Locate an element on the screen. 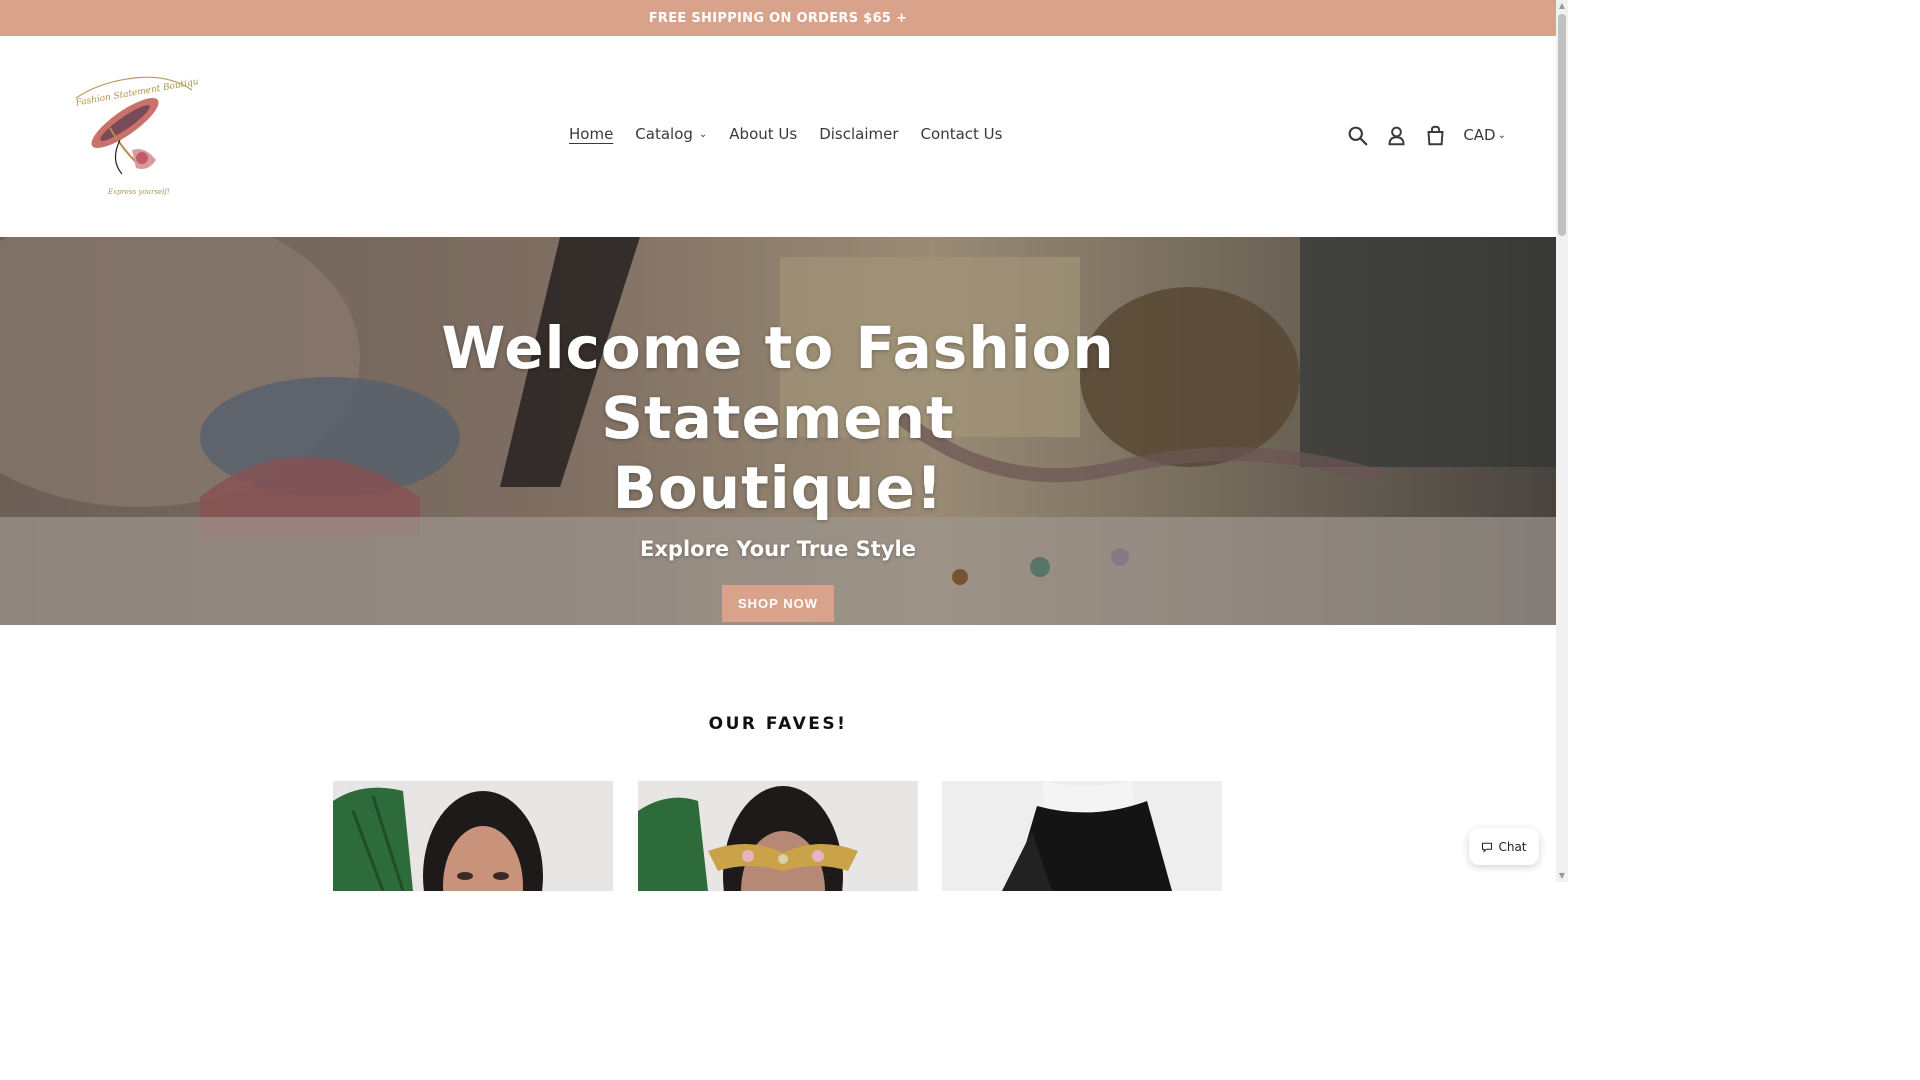  scrollbar-thumb is located at coordinates (1562, 125).